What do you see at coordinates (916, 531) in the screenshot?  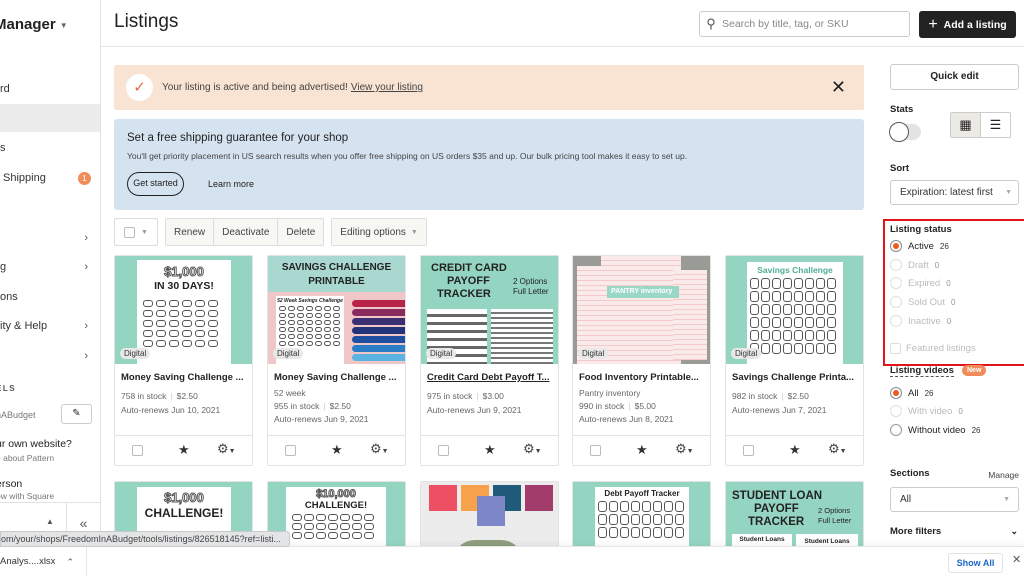 I see `more-filters-label: More filters` at bounding box center [916, 531].